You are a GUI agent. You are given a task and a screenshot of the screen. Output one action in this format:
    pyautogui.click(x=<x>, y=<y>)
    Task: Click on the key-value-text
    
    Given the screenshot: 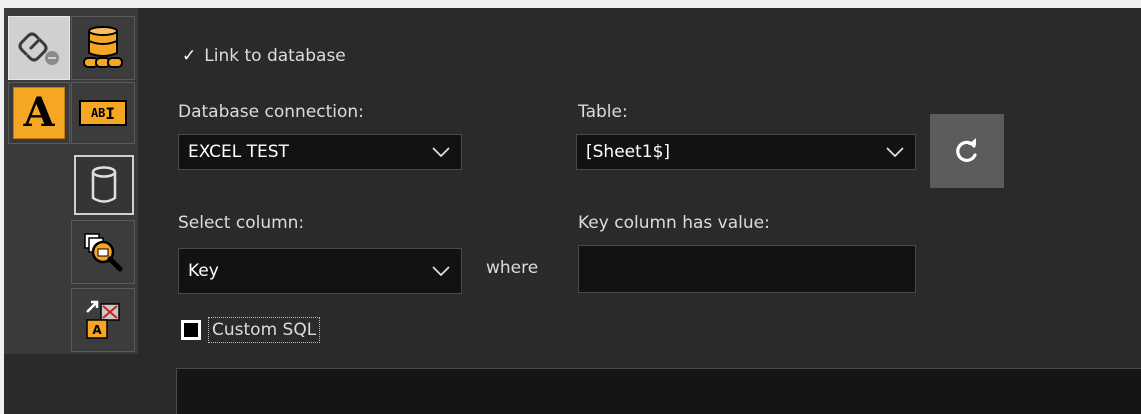 What is the action you would take?
    pyautogui.click(x=583, y=269)
    